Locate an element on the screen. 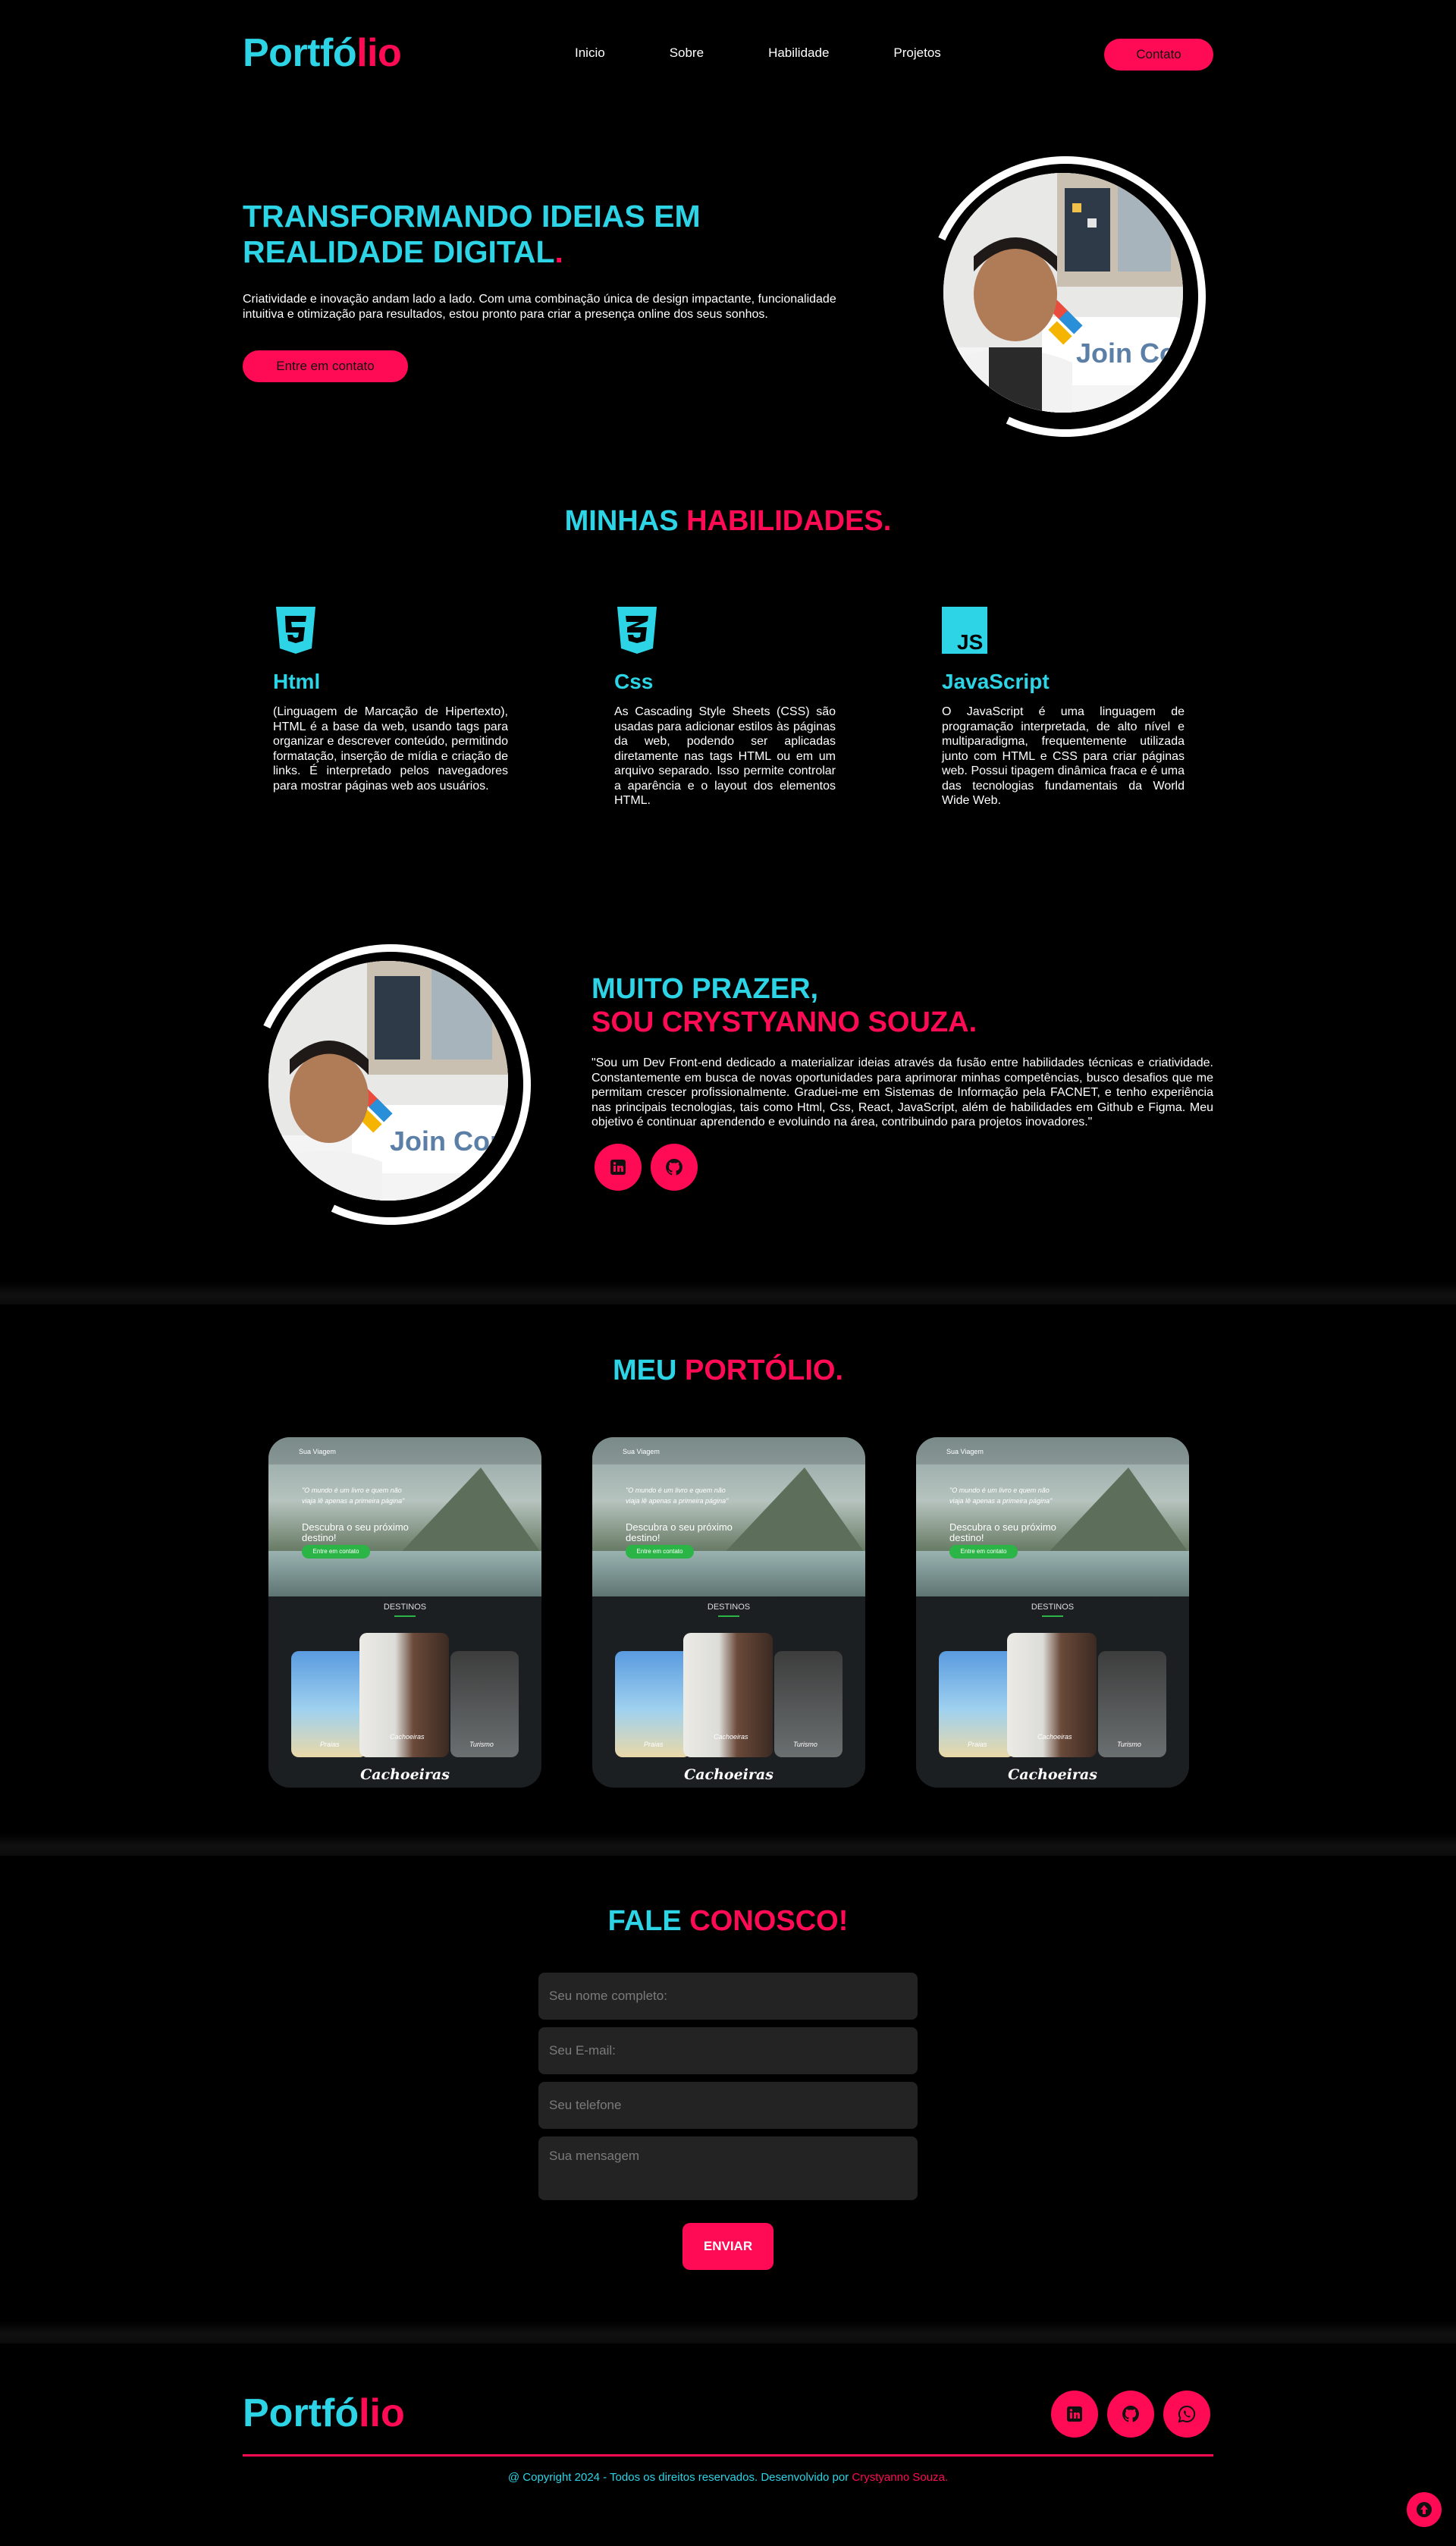  skills-title: MINHAS HABILIDADES. is located at coordinates (728, 521).